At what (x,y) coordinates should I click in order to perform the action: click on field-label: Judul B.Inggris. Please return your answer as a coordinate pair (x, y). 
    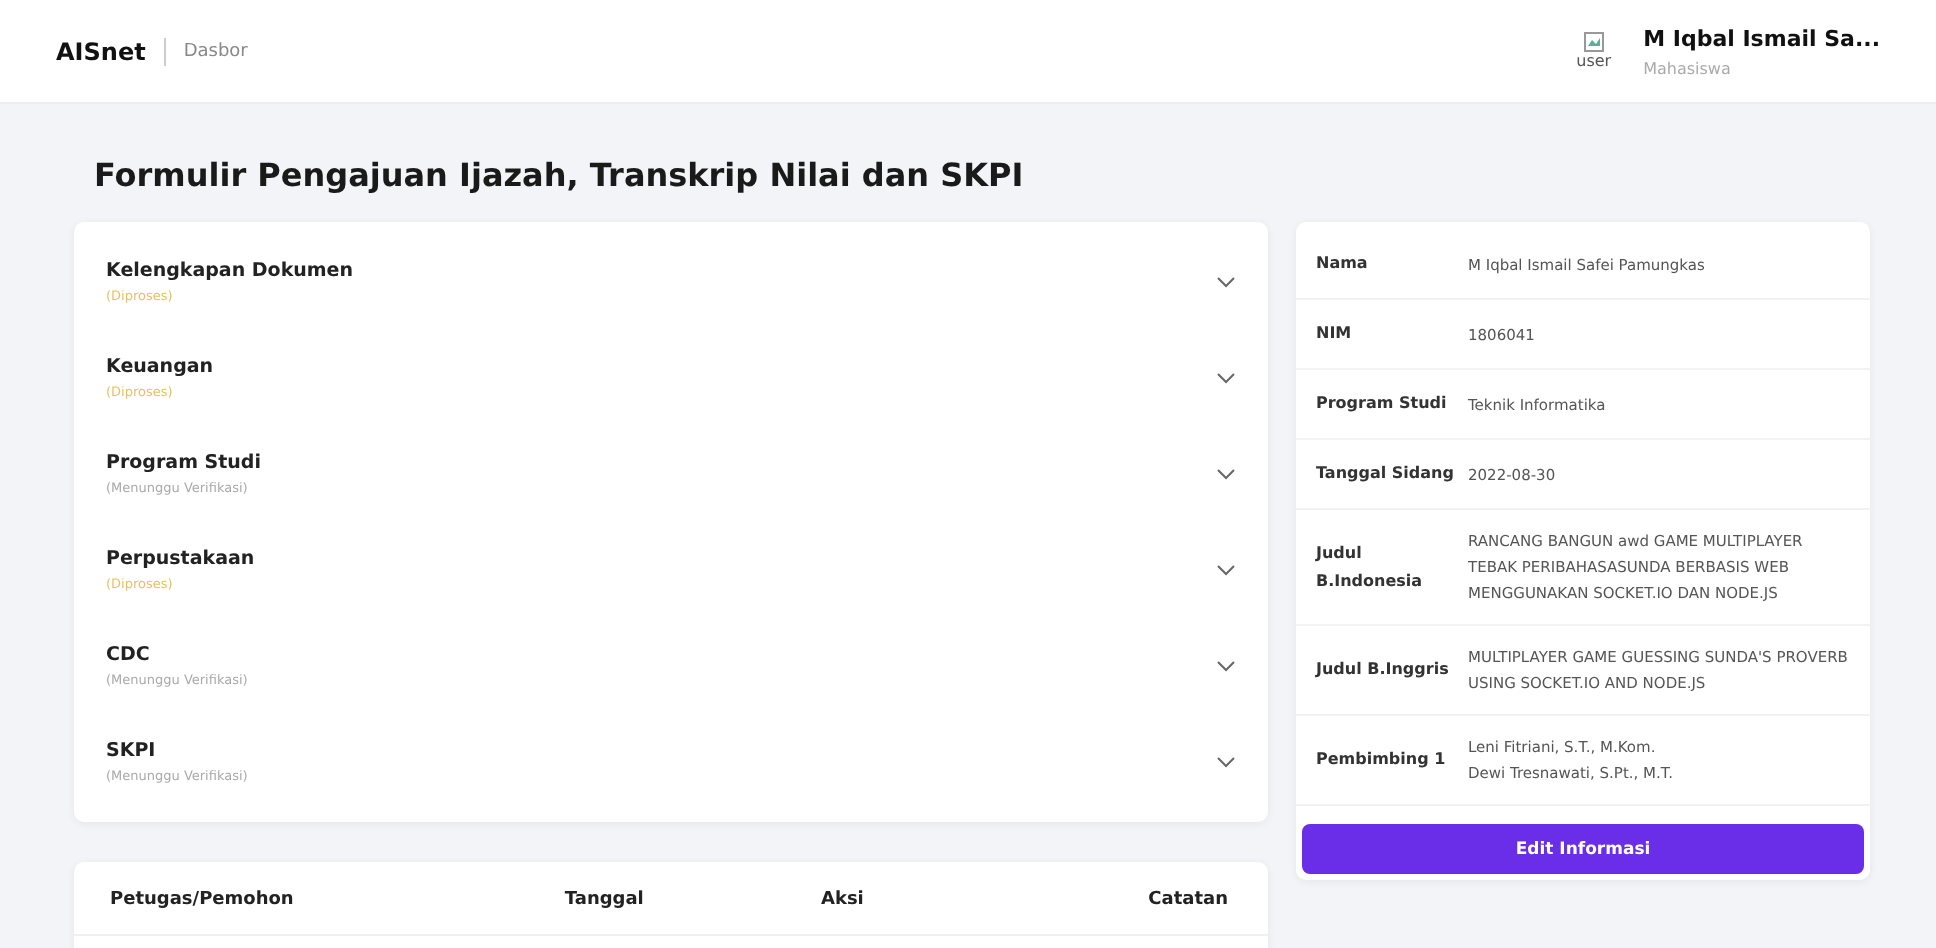
    Looking at the image, I should click on (1383, 670).